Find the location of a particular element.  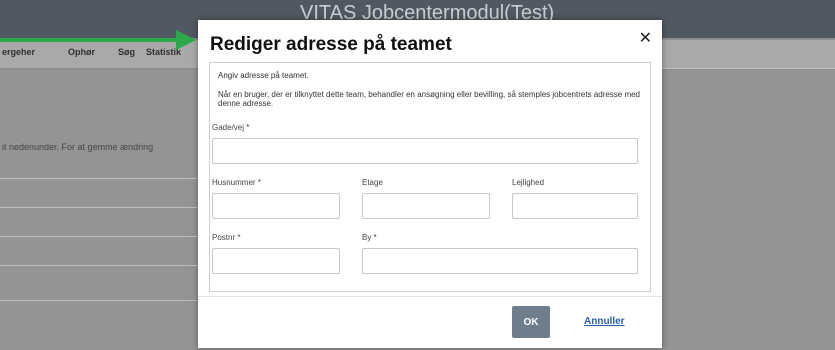

apartment-label: Lejlighed is located at coordinates (528, 182).